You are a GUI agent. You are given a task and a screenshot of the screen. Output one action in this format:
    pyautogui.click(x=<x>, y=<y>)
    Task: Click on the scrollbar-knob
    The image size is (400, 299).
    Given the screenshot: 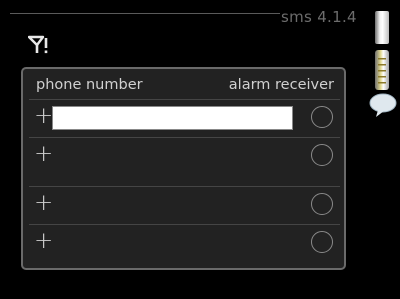 What is the action you would take?
    pyautogui.click(x=382, y=70)
    